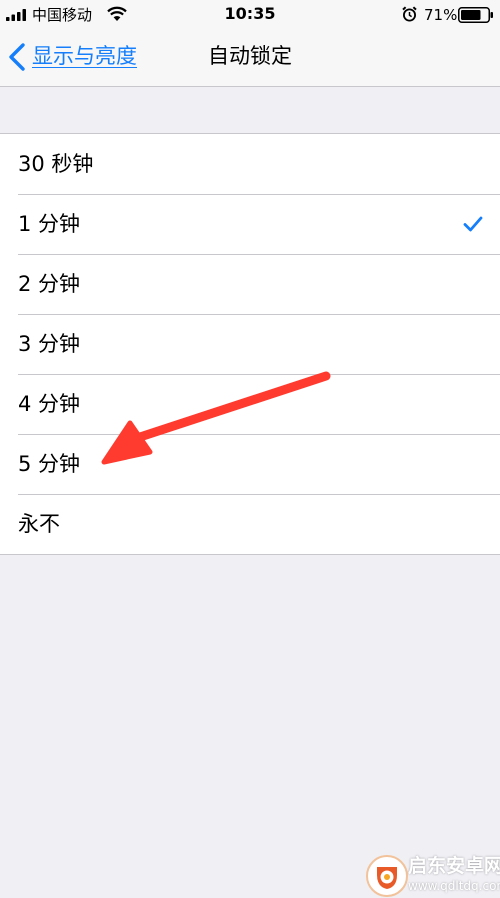  Describe the element at coordinates (475, 15) in the screenshot. I see `battery-icon` at that location.